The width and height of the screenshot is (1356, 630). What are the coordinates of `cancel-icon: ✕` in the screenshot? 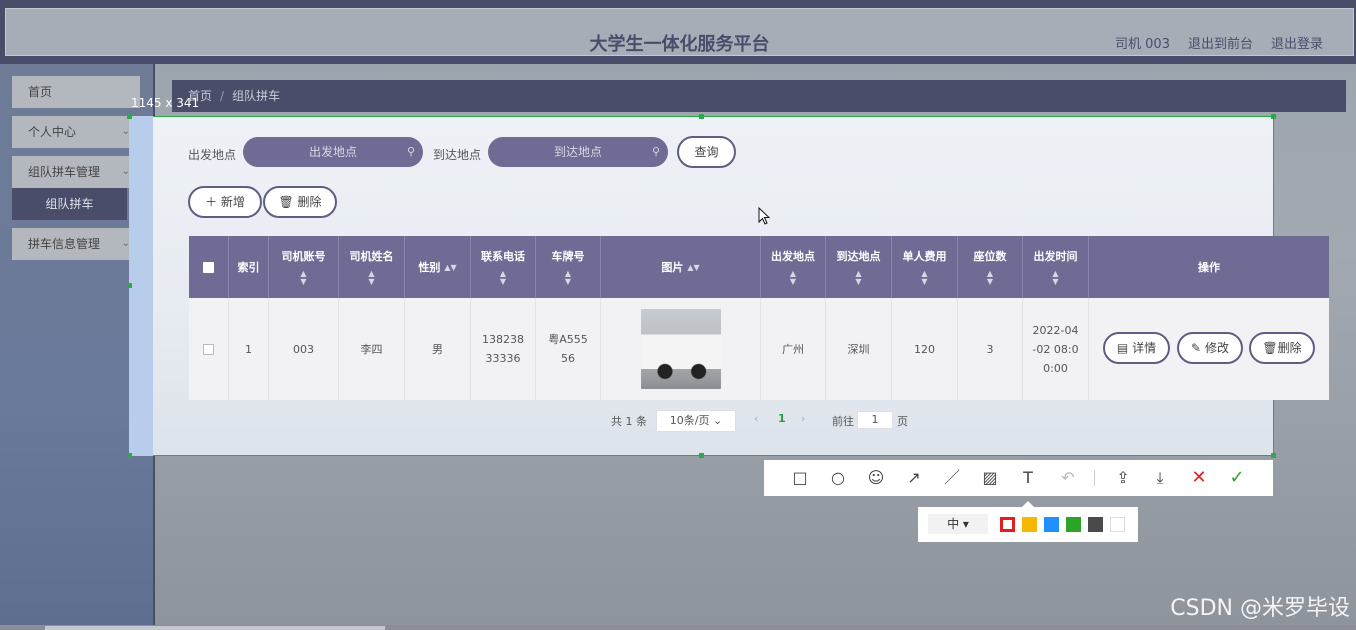 It's located at (1199, 478).